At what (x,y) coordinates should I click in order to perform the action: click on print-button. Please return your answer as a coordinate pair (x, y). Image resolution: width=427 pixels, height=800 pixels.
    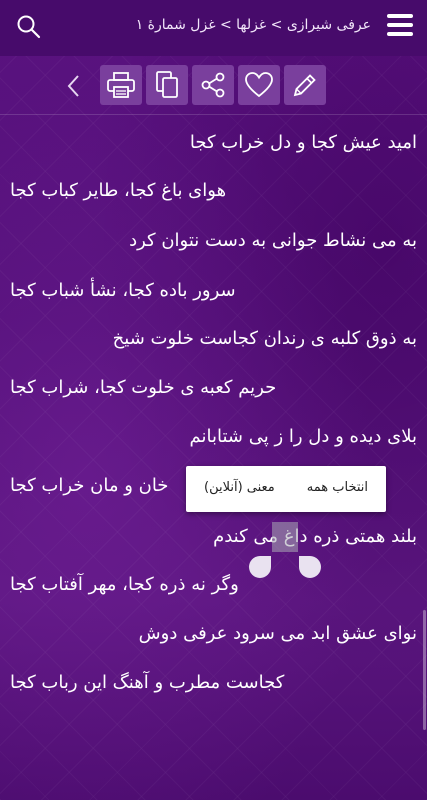
    Looking at the image, I should click on (121, 85).